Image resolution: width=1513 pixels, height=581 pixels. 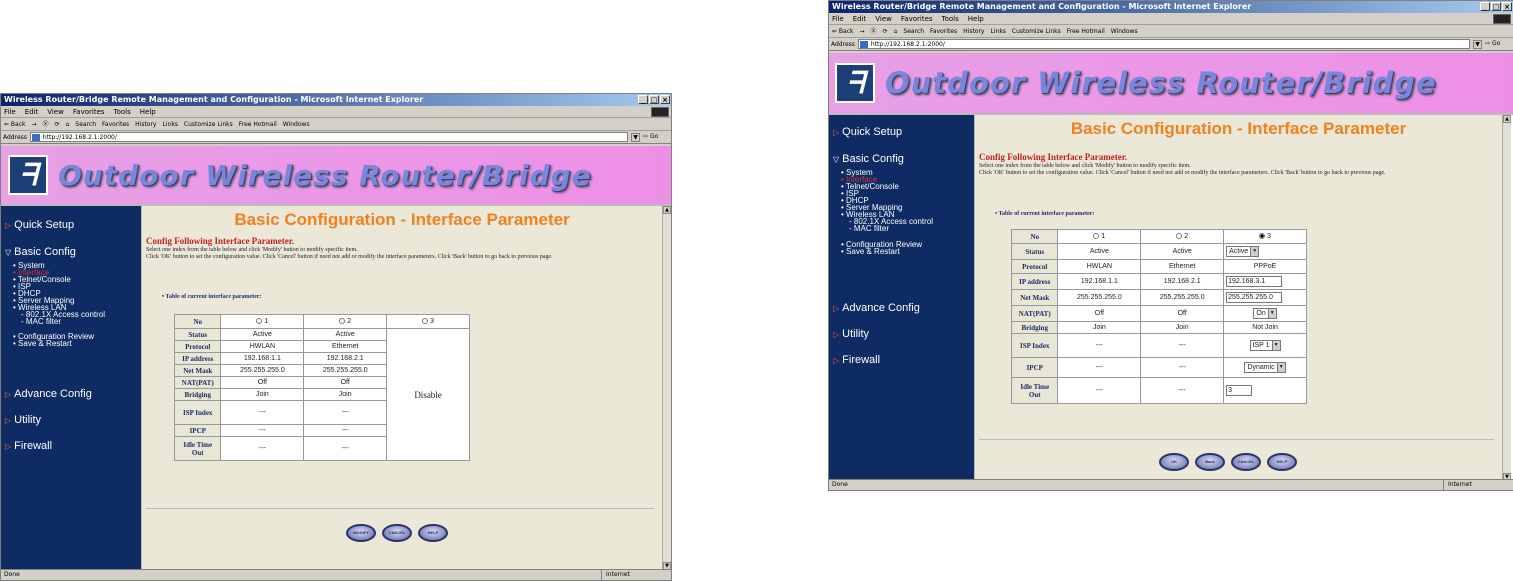 I want to click on scroll-down-icon: ▼, so click(x=667, y=565).